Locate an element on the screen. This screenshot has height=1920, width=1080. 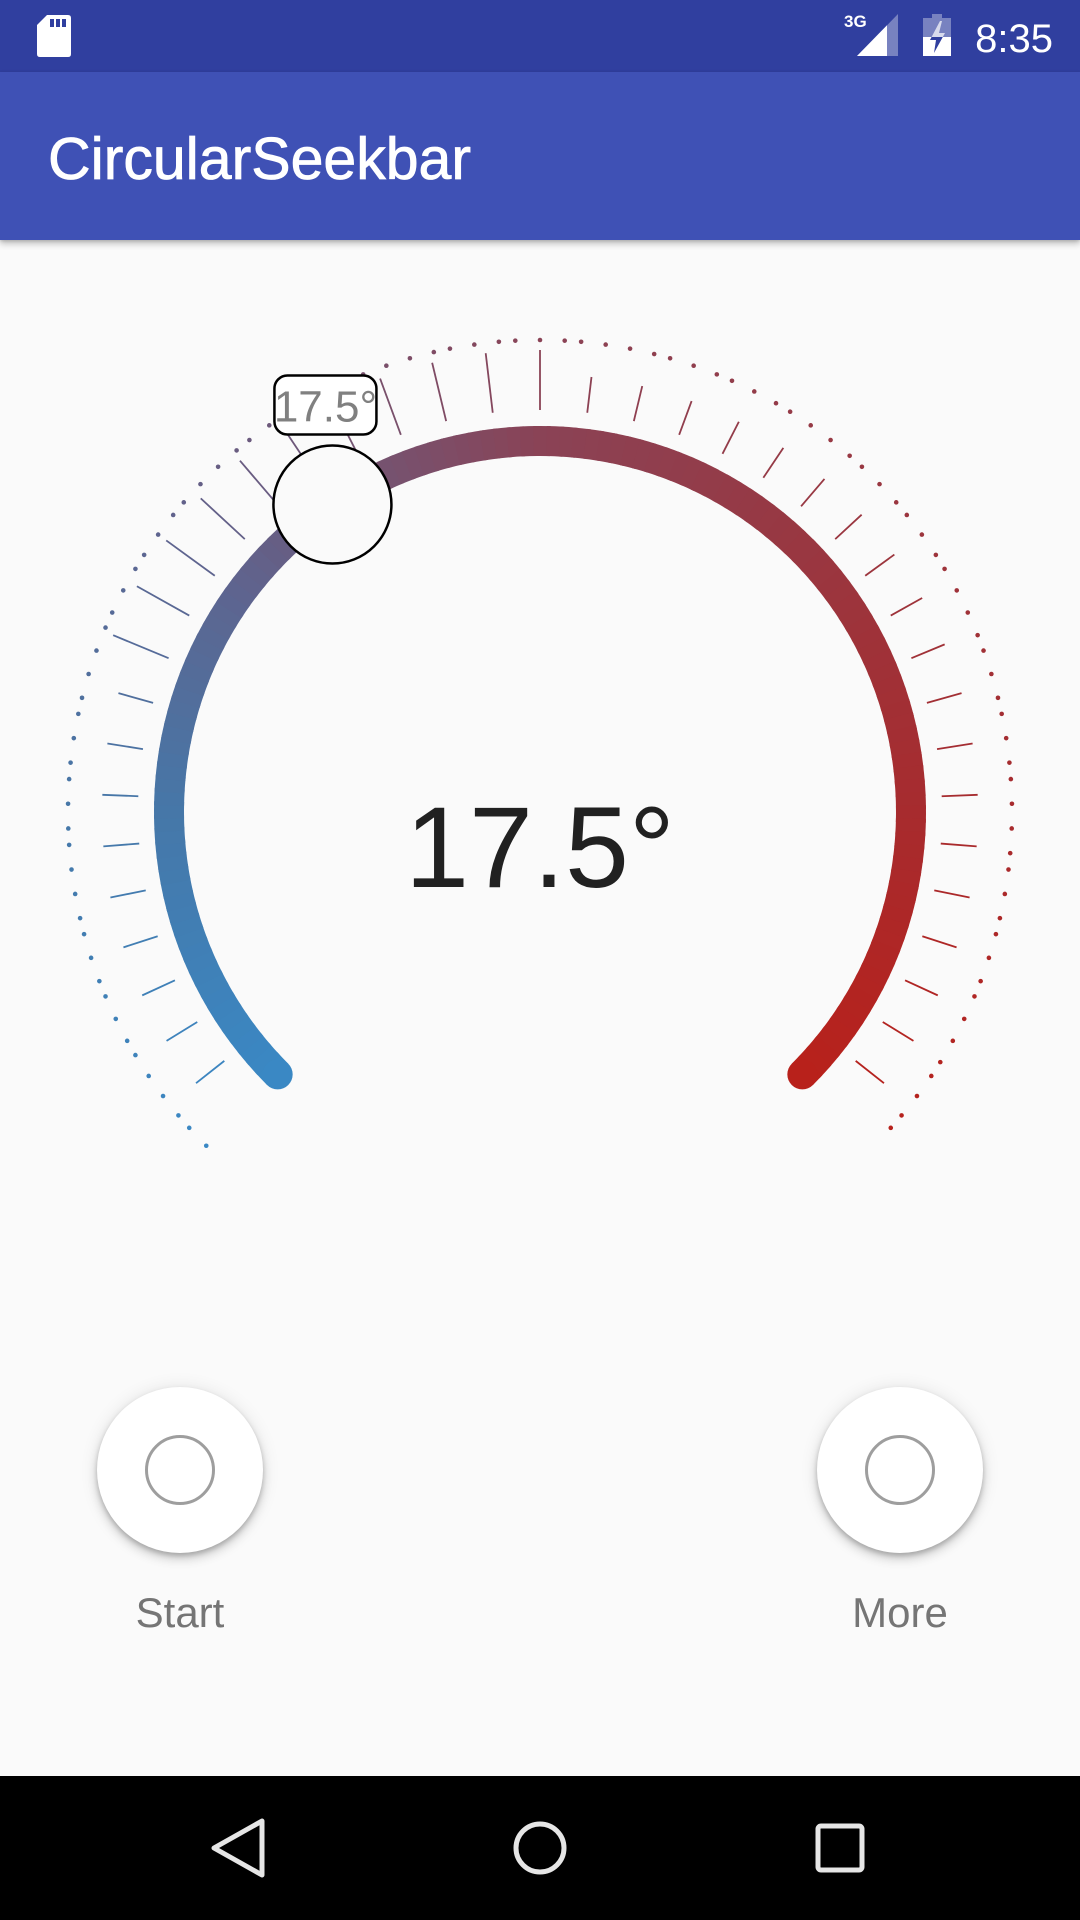
track-start-cap is located at coordinates (277, 1074).